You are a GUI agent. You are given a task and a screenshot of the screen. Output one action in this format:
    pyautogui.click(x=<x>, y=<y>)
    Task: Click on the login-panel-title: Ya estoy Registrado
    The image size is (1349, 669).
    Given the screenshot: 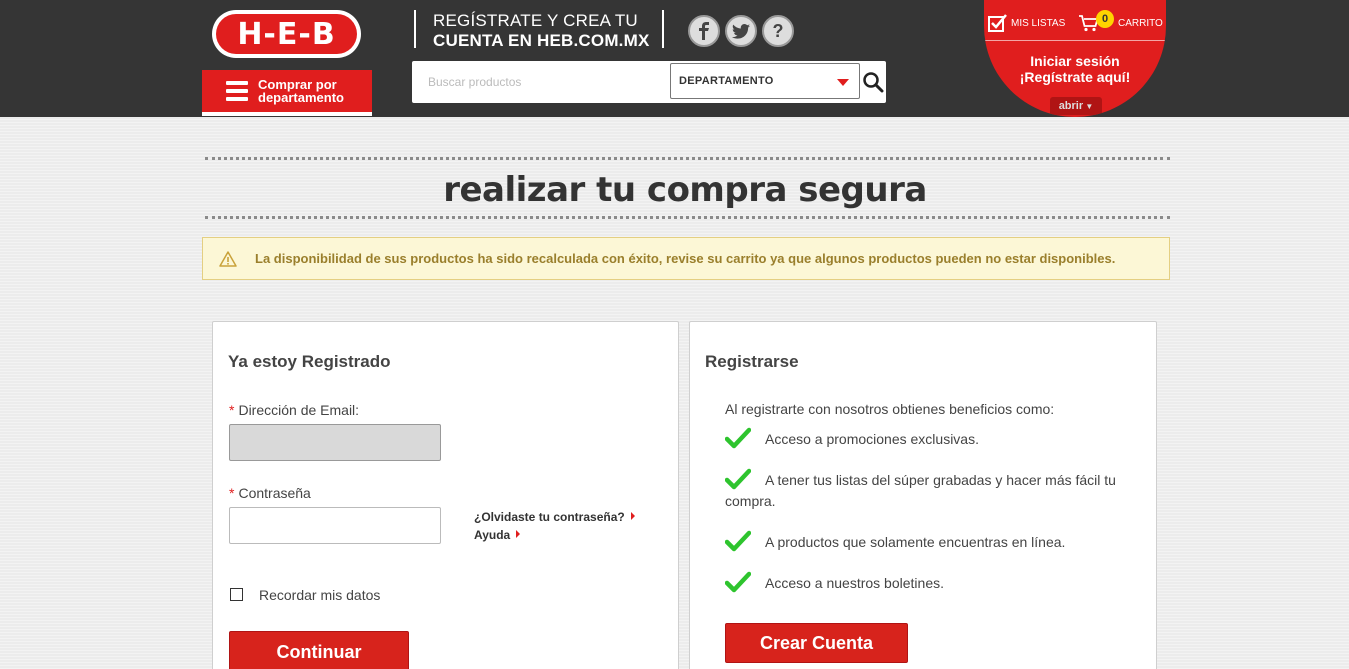 What is the action you would take?
    pyautogui.click(x=309, y=361)
    